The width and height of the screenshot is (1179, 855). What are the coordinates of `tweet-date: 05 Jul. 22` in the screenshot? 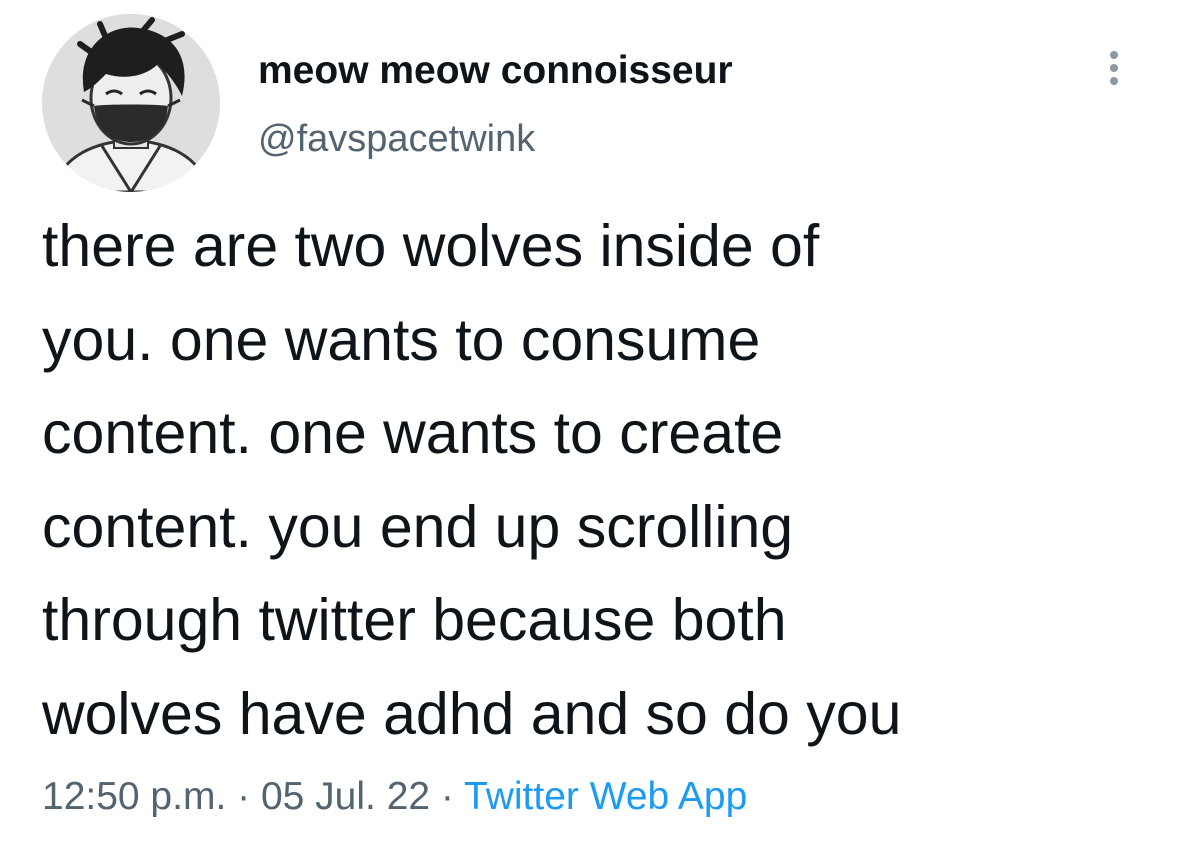 It's located at (345, 796).